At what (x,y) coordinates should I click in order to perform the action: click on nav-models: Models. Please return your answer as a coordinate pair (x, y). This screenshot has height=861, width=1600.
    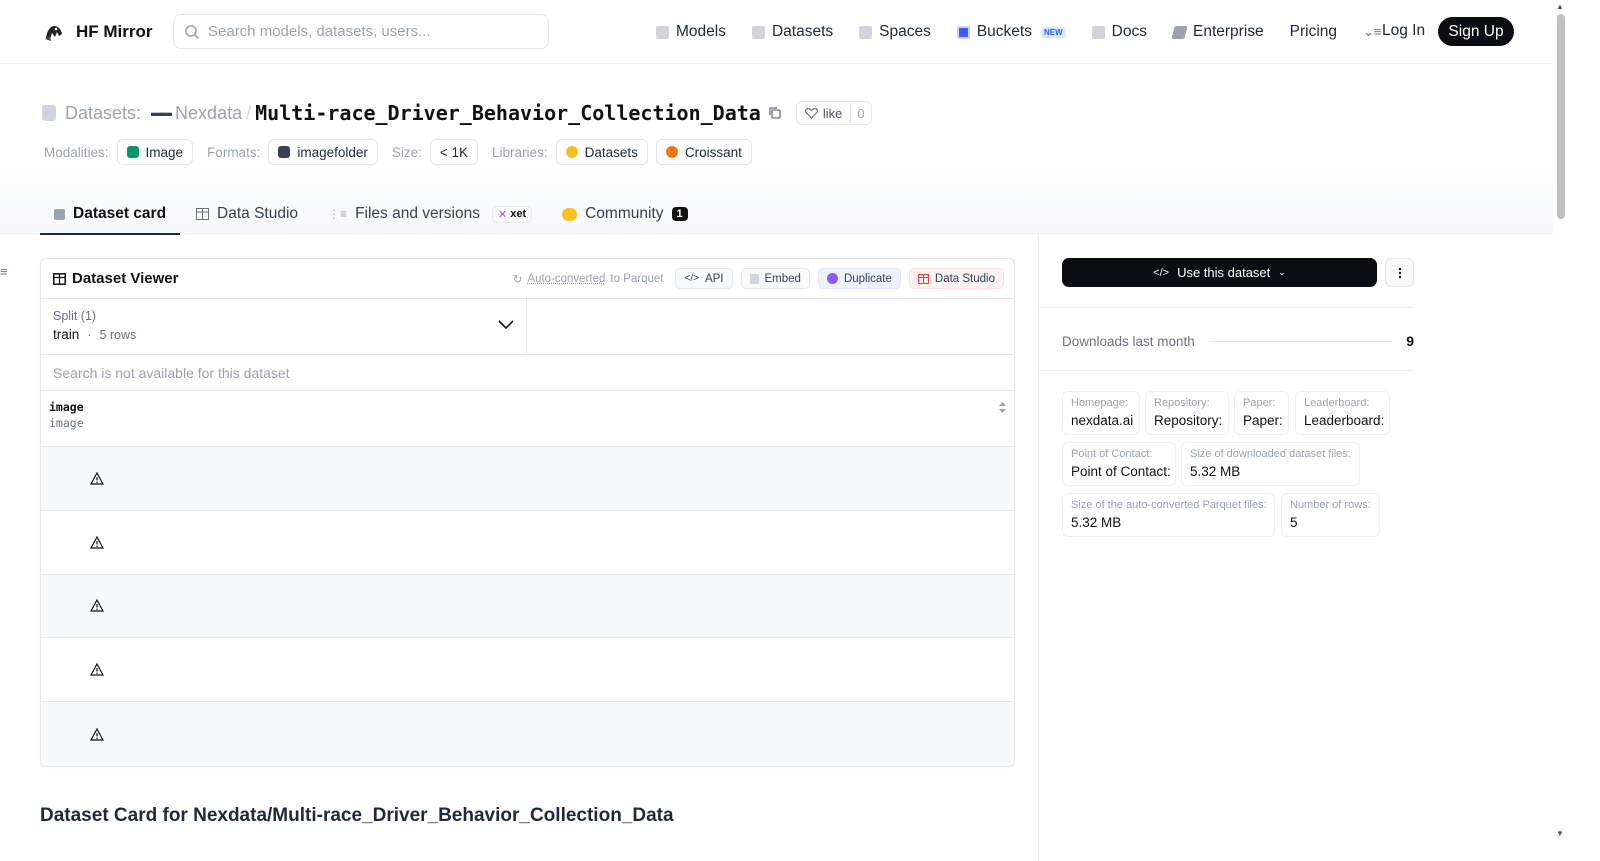
    Looking at the image, I should click on (691, 32).